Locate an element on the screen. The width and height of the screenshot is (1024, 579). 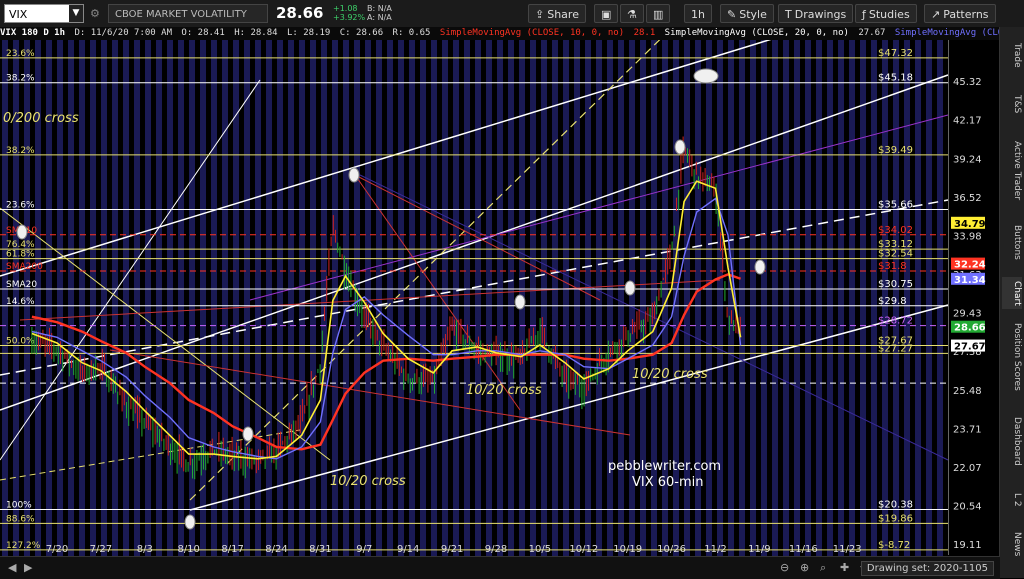
level-label-left: 127.2% is located at coordinates (23, 546).